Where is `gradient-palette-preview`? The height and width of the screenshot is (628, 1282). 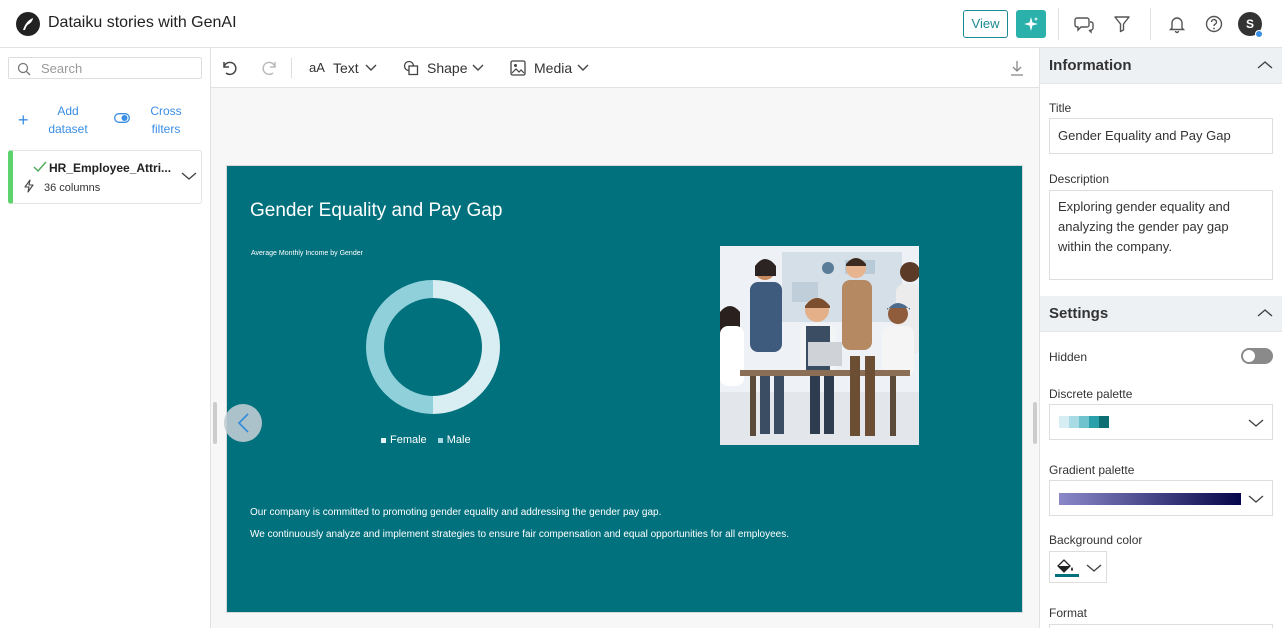
gradient-palette-preview is located at coordinates (1150, 499).